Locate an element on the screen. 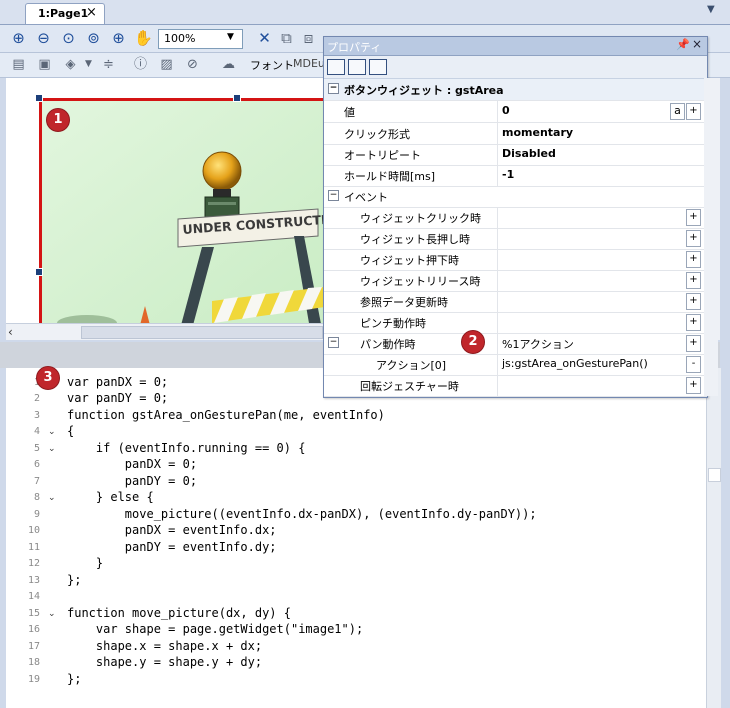 Image resolution: width=730 pixels, height=708 pixels. editor-vertical-scrollbar is located at coordinates (713, 538).